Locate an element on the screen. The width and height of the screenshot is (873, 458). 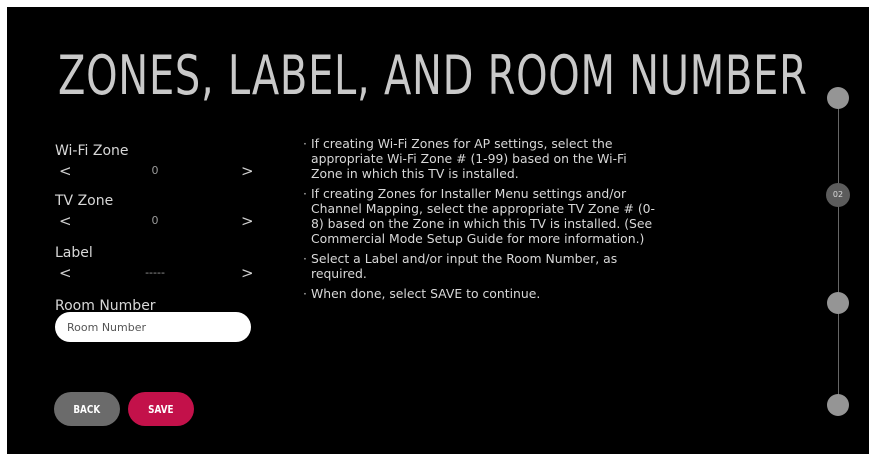
instruction-item: When done, select SAVE to continue. is located at coordinates (480, 293).